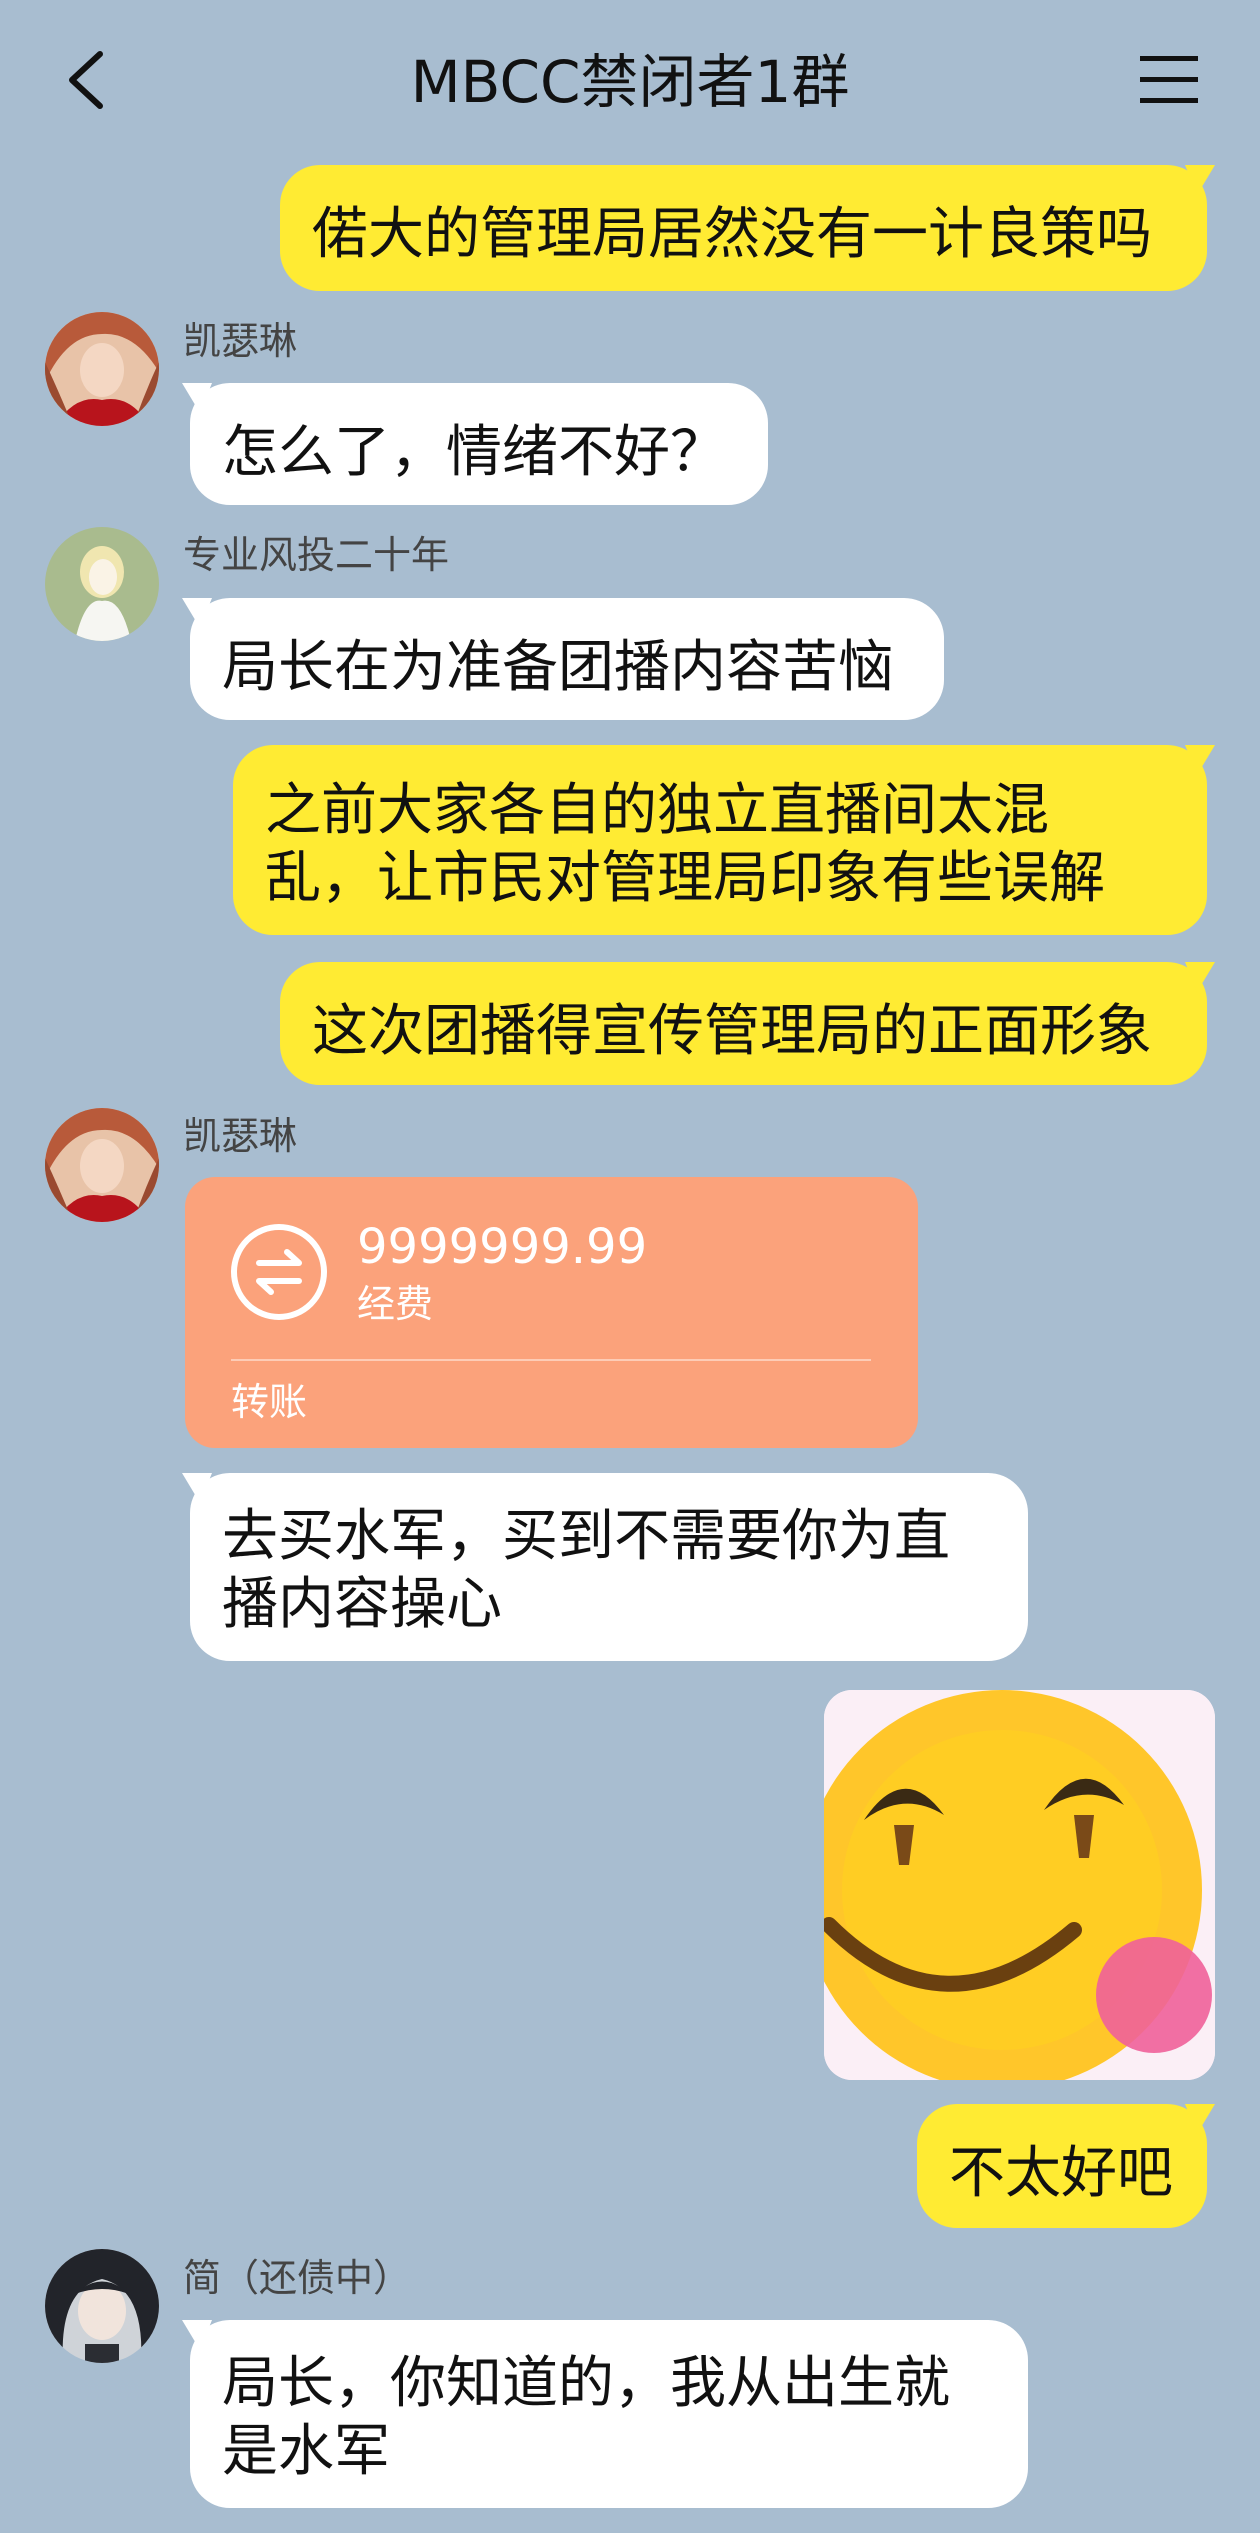  I want to click on message-bubble-outgoing: 偌大的管理局居然没有一计良策吗, so click(747, 228).